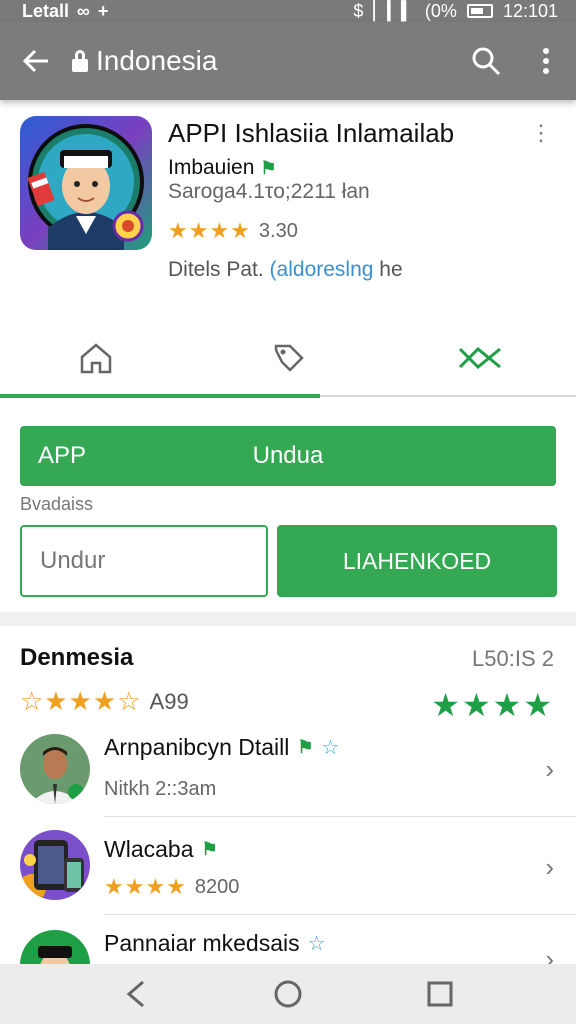  I want to click on details-suffix: he, so click(391, 269).